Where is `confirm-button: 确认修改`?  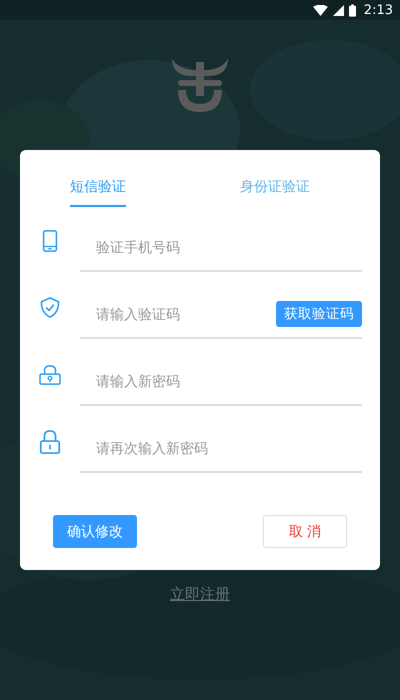 confirm-button: 确认修改 is located at coordinates (95, 531).